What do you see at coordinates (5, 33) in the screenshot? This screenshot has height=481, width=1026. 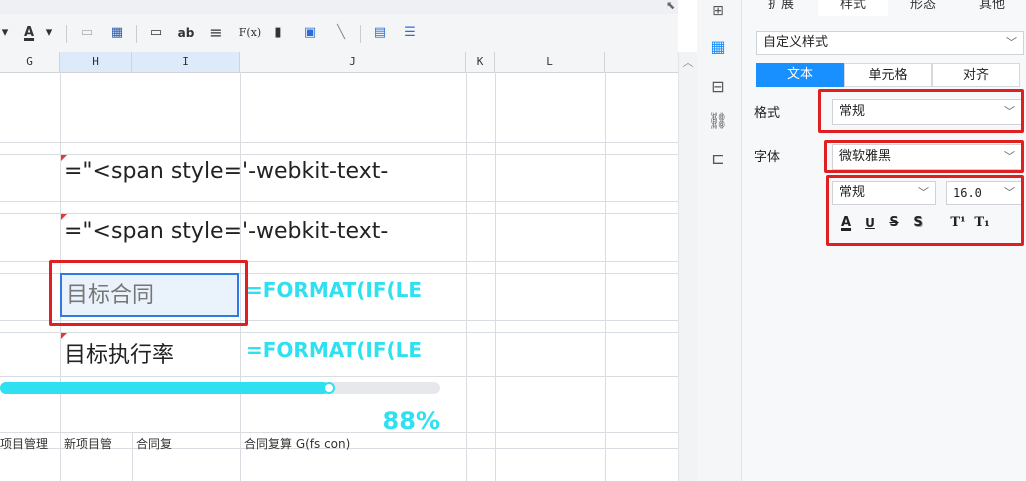 I see `dropdown-caret-icon: ▾` at bounding box center [5, 33].